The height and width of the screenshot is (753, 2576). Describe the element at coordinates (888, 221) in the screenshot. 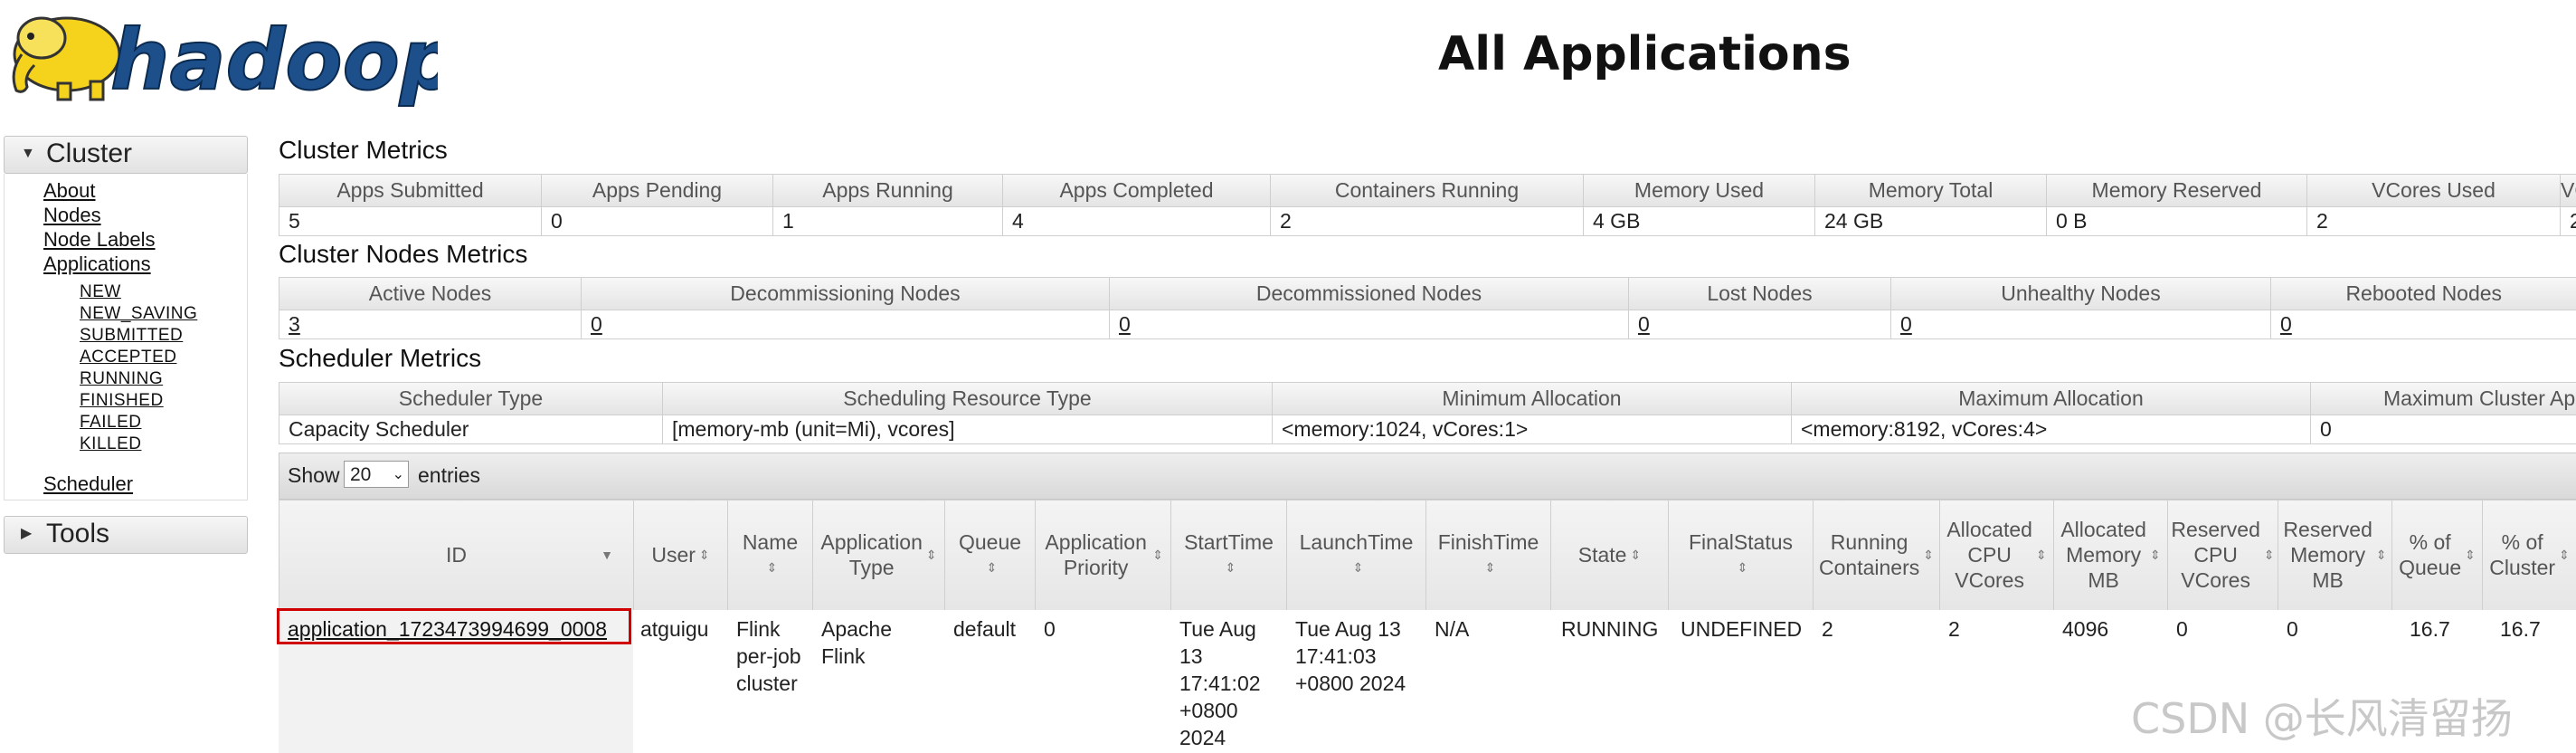

I see `metric-value: 1` at that location.